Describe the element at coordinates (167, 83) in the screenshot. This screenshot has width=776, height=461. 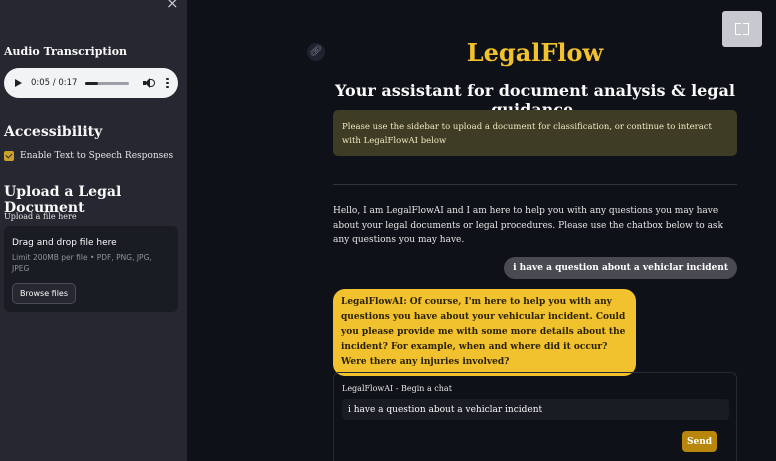
I see `more-vert-icon` at that location.